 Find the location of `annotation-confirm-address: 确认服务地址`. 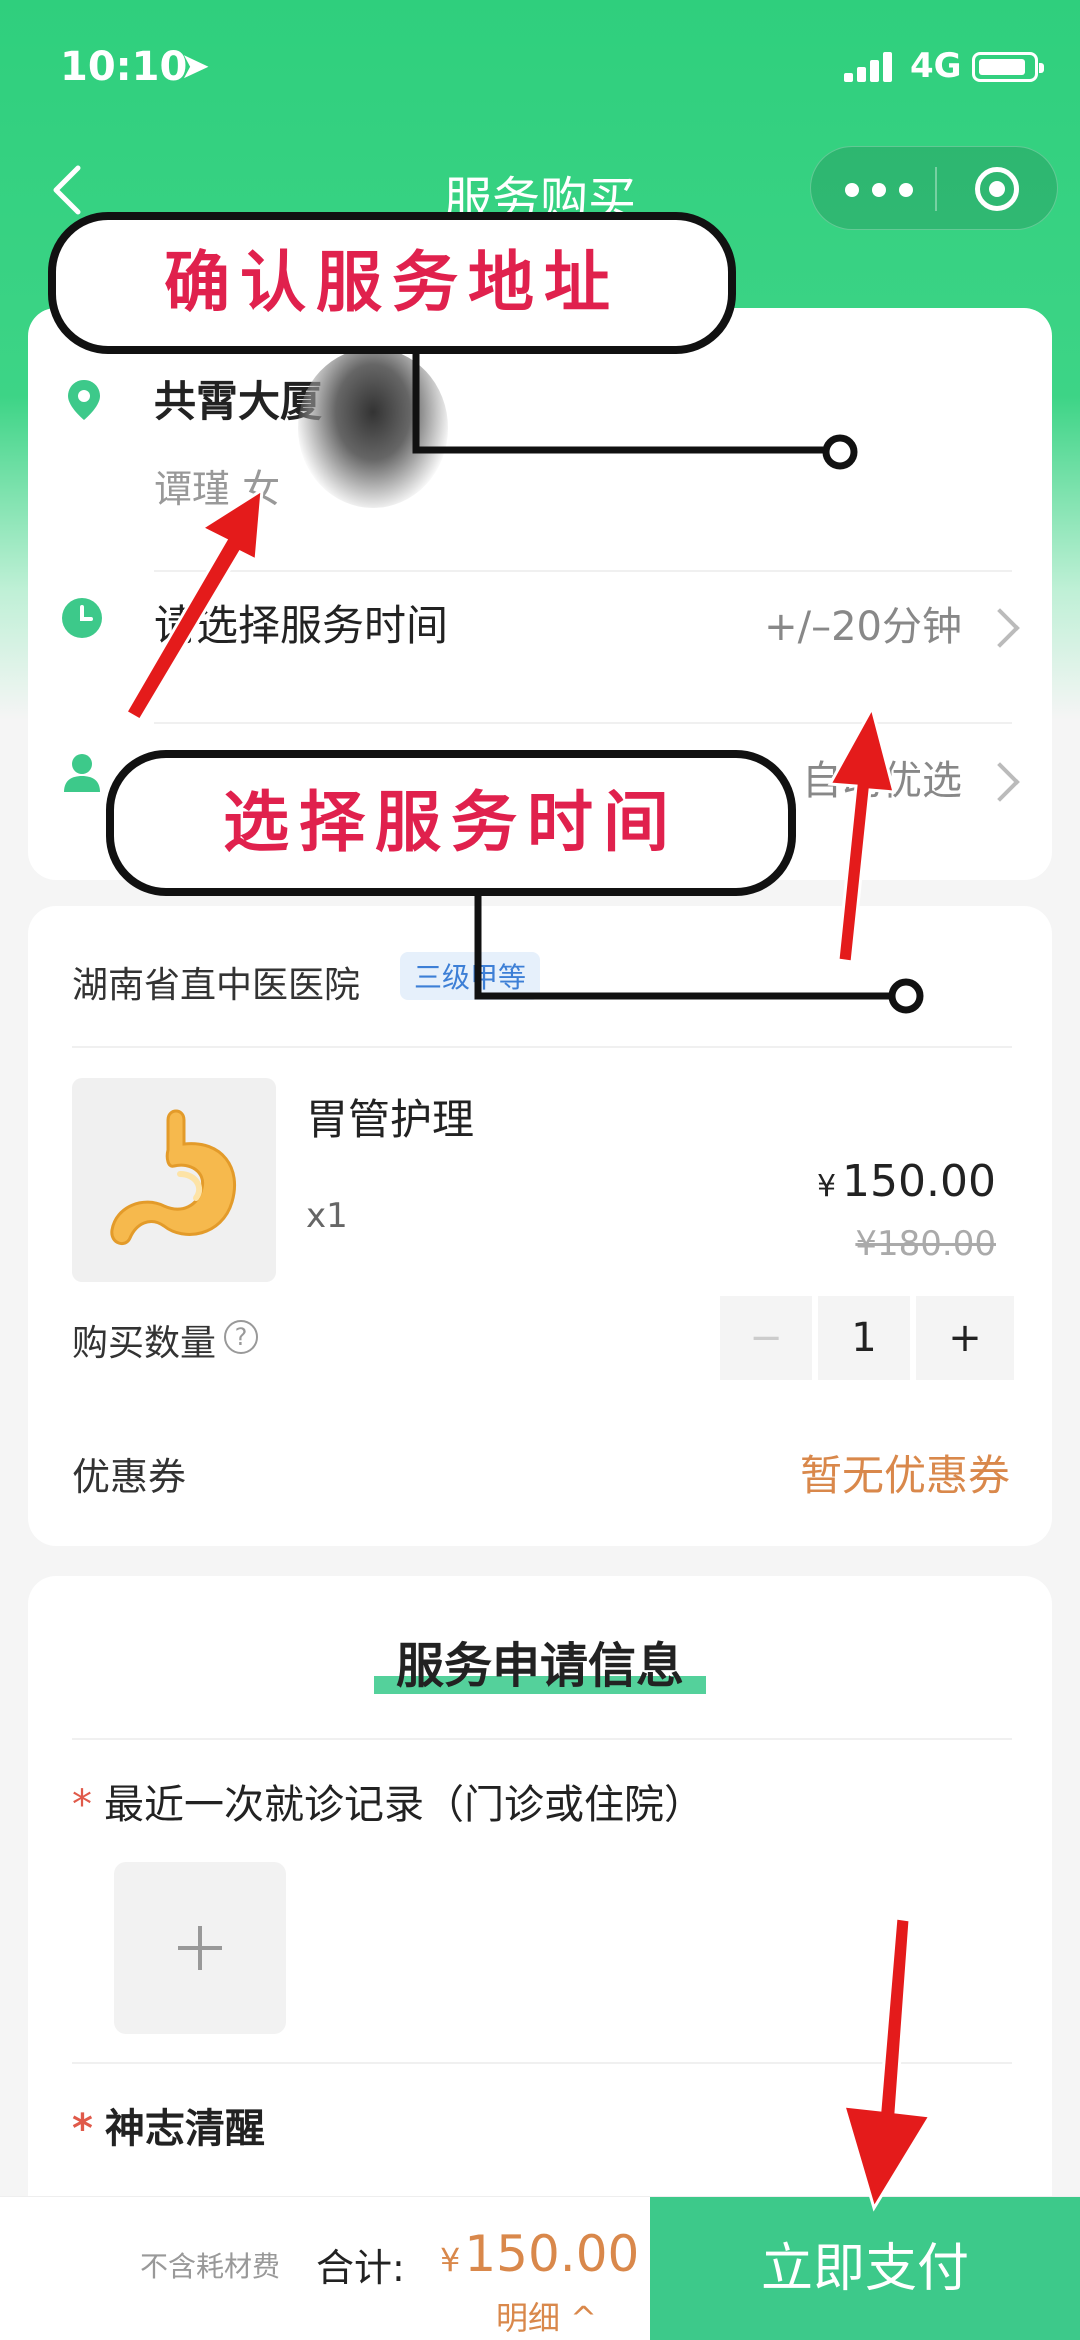

annotation-confirm-address: 确认服务地址 is located at coordinates (392, 283).